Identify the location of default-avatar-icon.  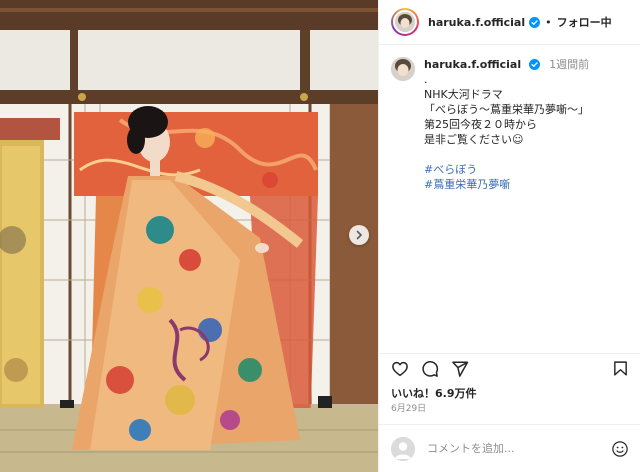
(403, 448).